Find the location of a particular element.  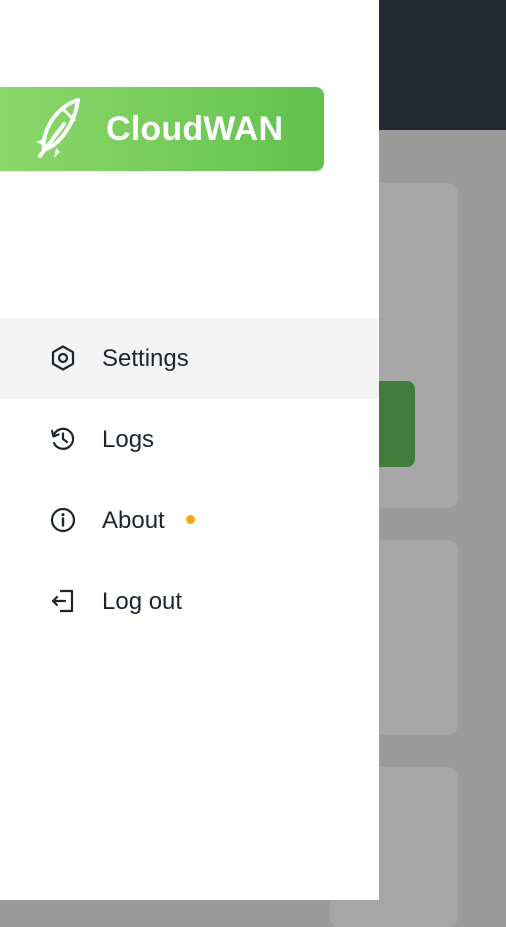

menu-item-log-out: Log out is located at coordinates (189, 601).